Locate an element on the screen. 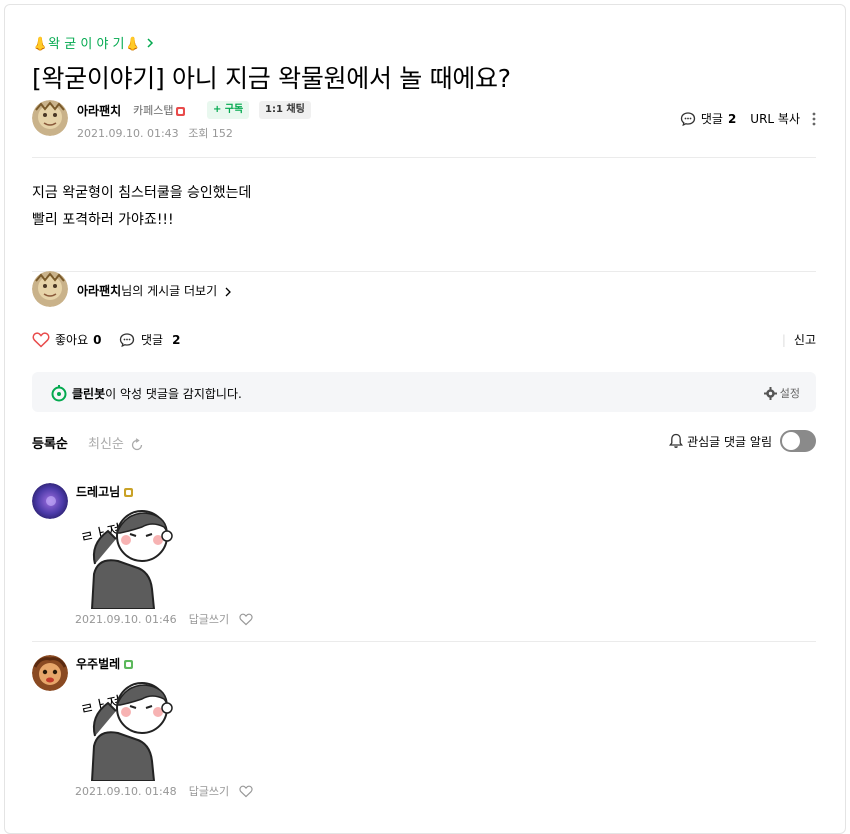  comment-date: 2021.09.10. 01:46 is located at coordinates (126, 619).